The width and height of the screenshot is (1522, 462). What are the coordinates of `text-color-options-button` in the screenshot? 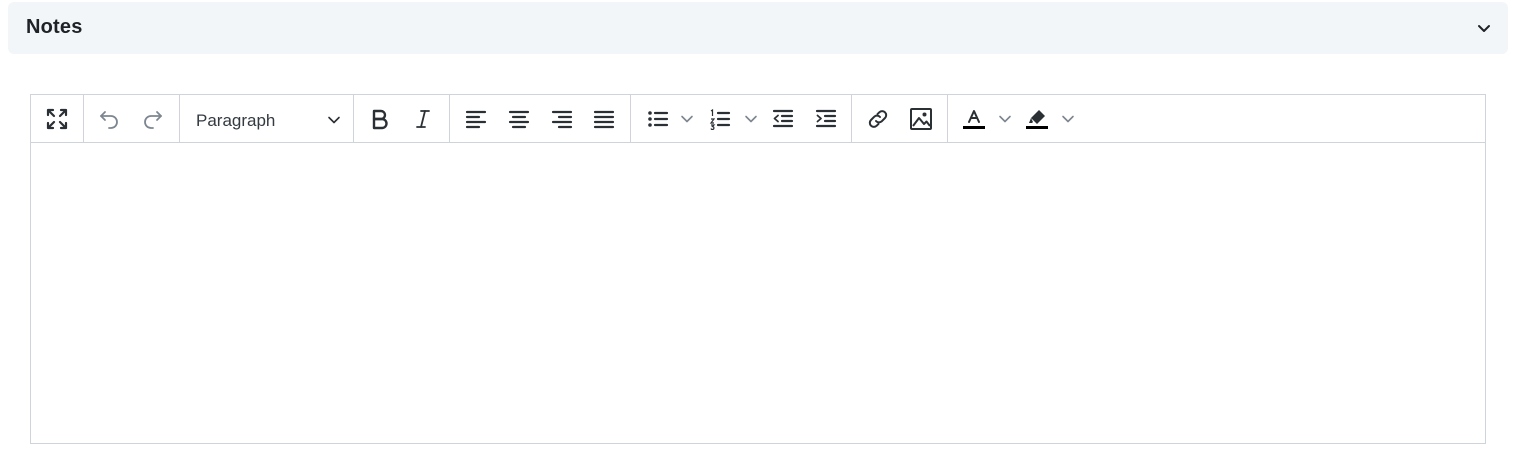 It's located at (1005, 119).